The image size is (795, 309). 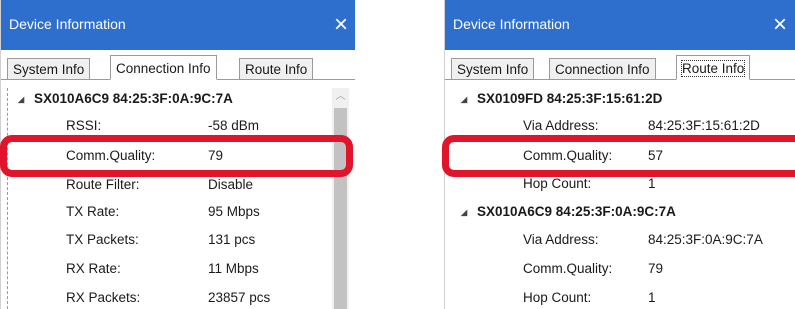 I want to click on row-key: RSSI:, so click(x=84, y=125).